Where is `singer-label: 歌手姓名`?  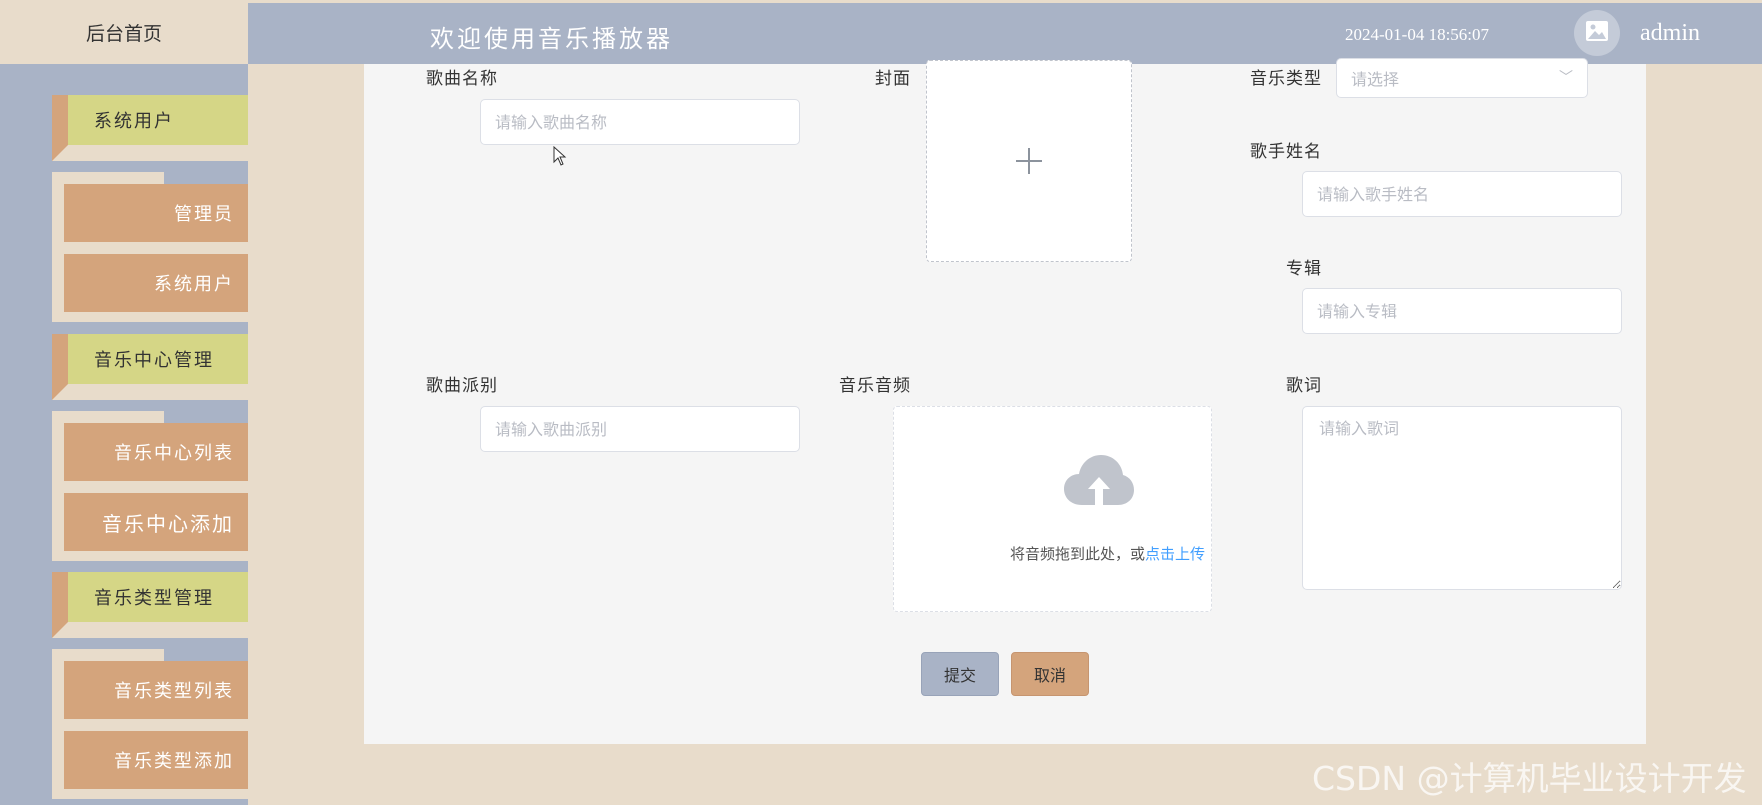 singer-label: 歌手姓名 is located at coordinates (1286, 152).